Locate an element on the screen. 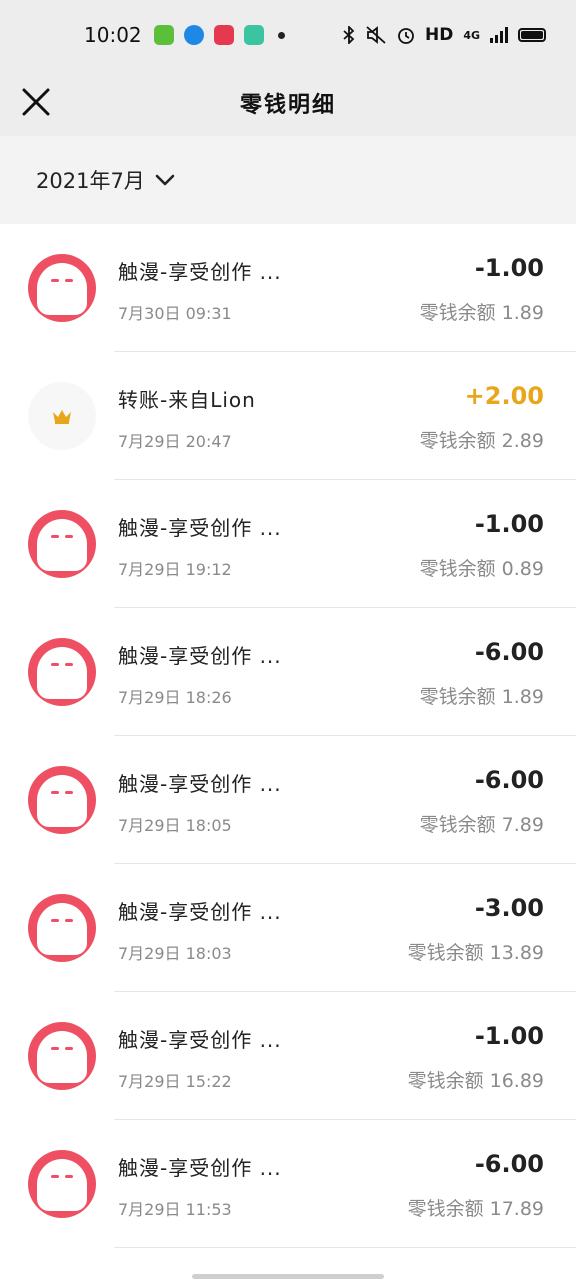  transaction-row: 触漫-享受创作 ... 7月29日 11:53 -6.00 零钱余额 17.89 is located at coordinates (288, 1184).